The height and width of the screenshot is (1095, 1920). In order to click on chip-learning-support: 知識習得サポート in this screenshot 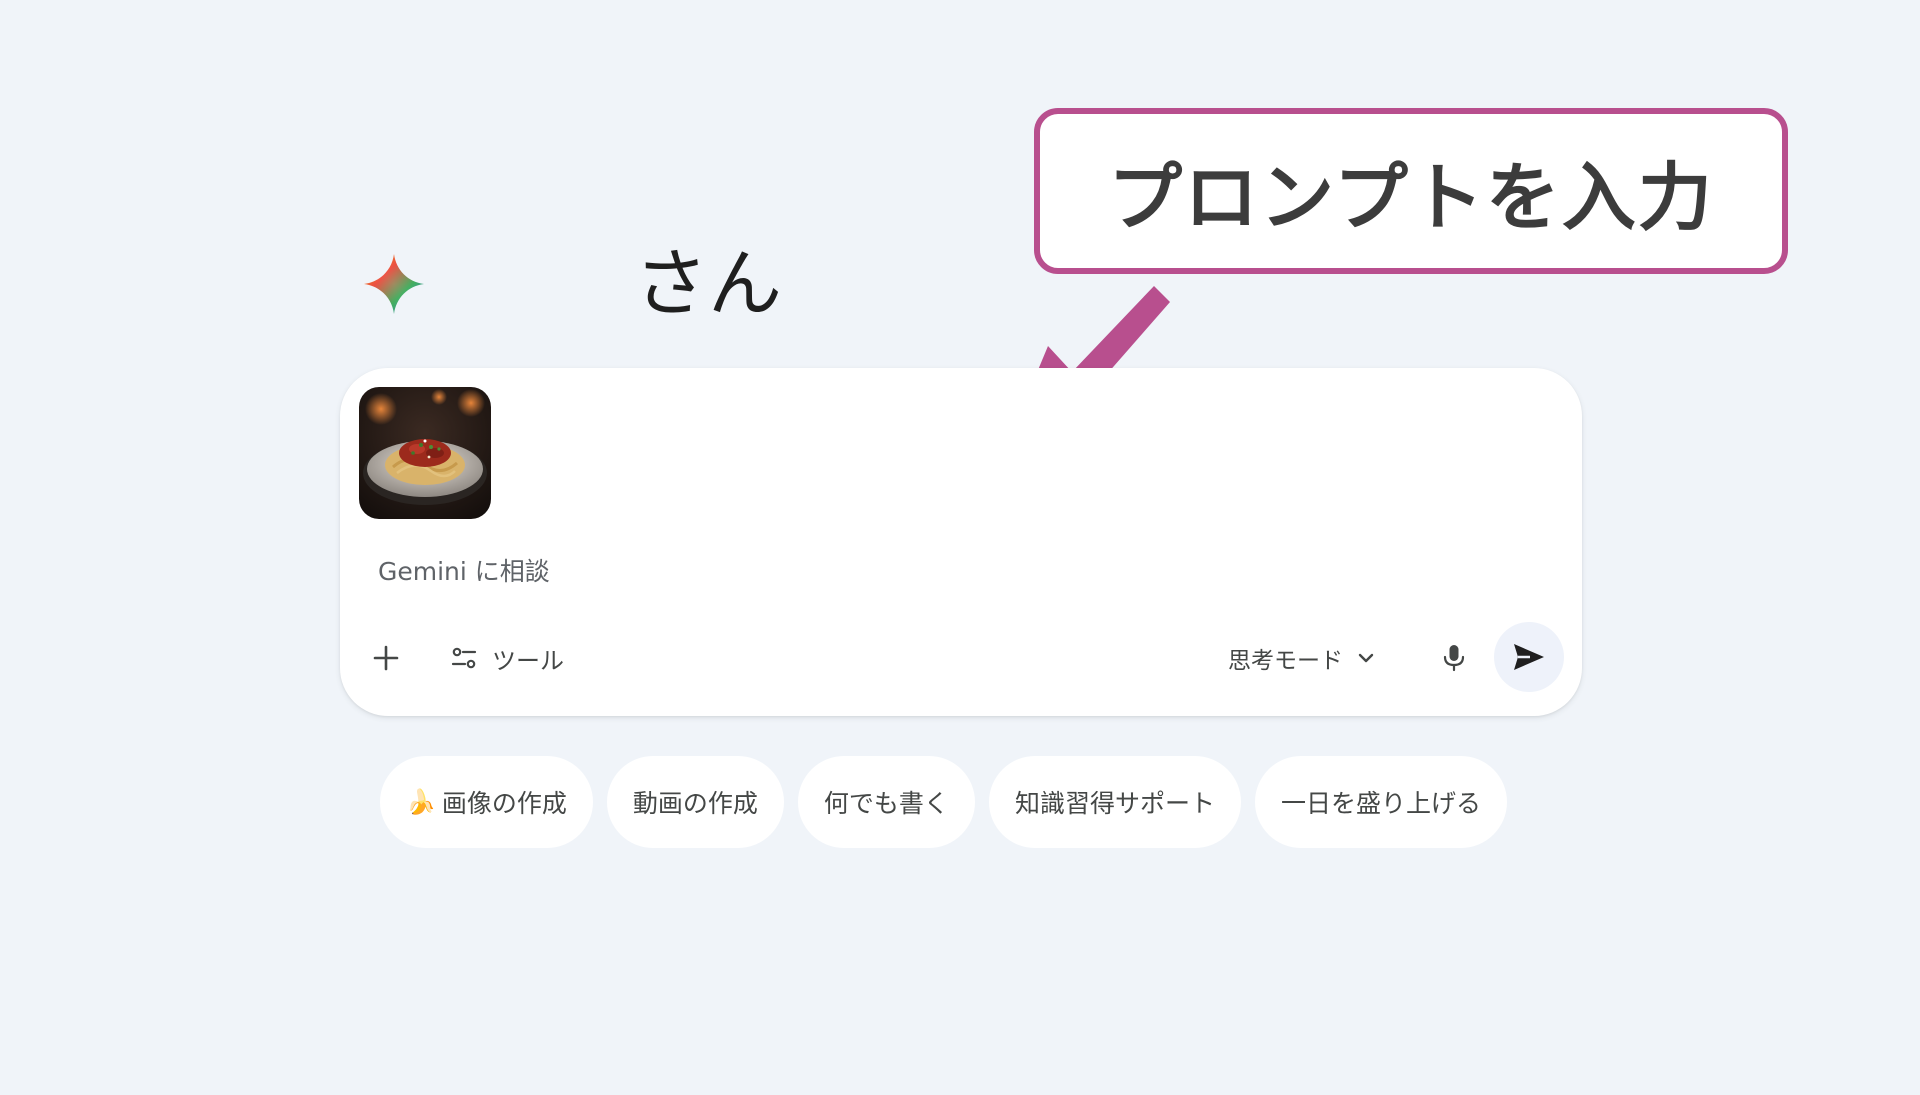, I will do `click(1114, 802)`.